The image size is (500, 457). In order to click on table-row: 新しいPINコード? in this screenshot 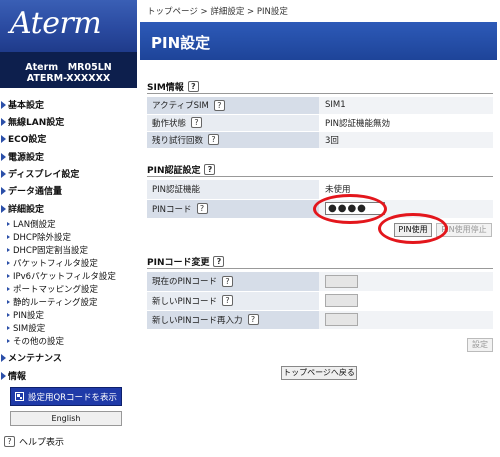, I will do `click(320, 301)`.